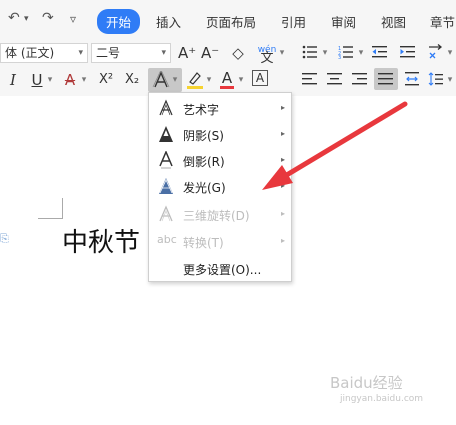 The height and width of the screenshot is (425, 456). Describe the element at coordinates (382, 399) in the screenshot. I see `watermark-url: jingyan.baidu.com` at that location.